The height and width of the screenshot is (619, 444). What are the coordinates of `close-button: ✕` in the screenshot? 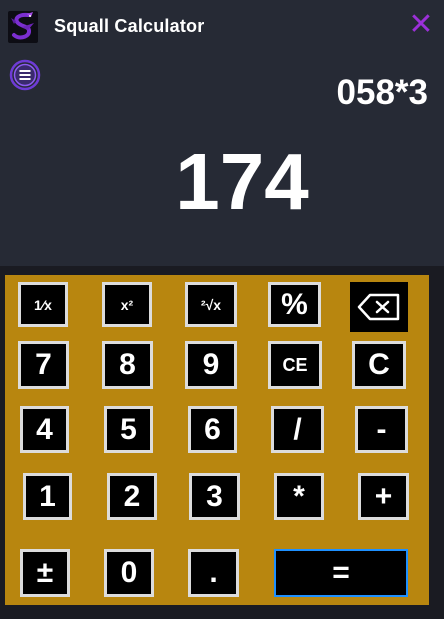 It's located at (421, 25).